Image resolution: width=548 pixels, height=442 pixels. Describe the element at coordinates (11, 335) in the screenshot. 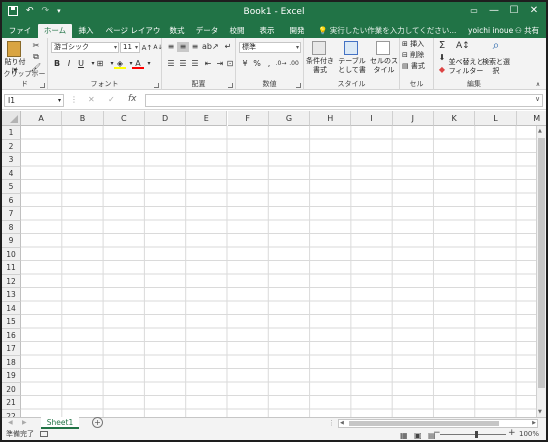

I see `row-header: 16` at that location.